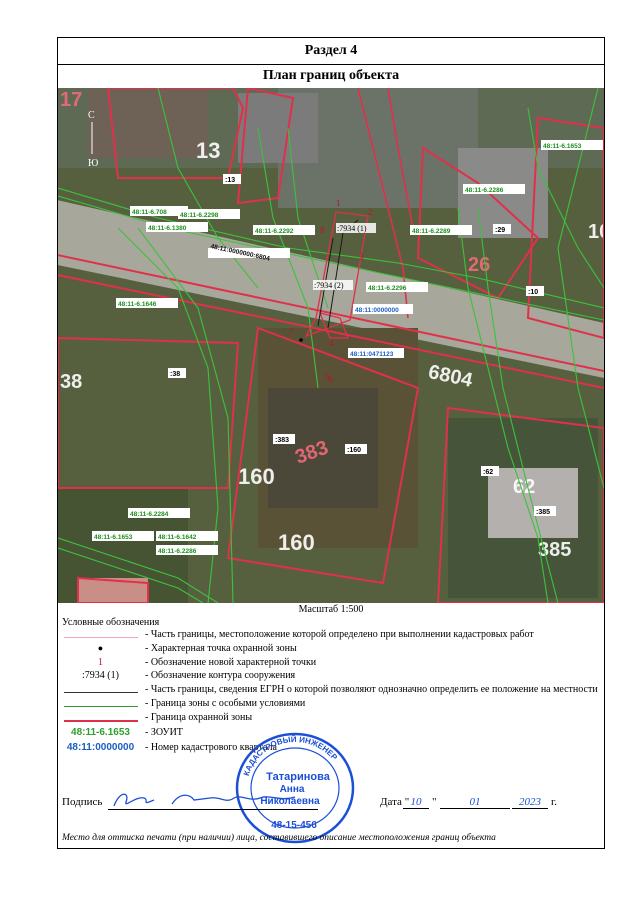 The width and height of the screenshot is (640, 905). Describe the element at coordinates (291, 332) in the screenshot. I see `point-label: 7` at that location.